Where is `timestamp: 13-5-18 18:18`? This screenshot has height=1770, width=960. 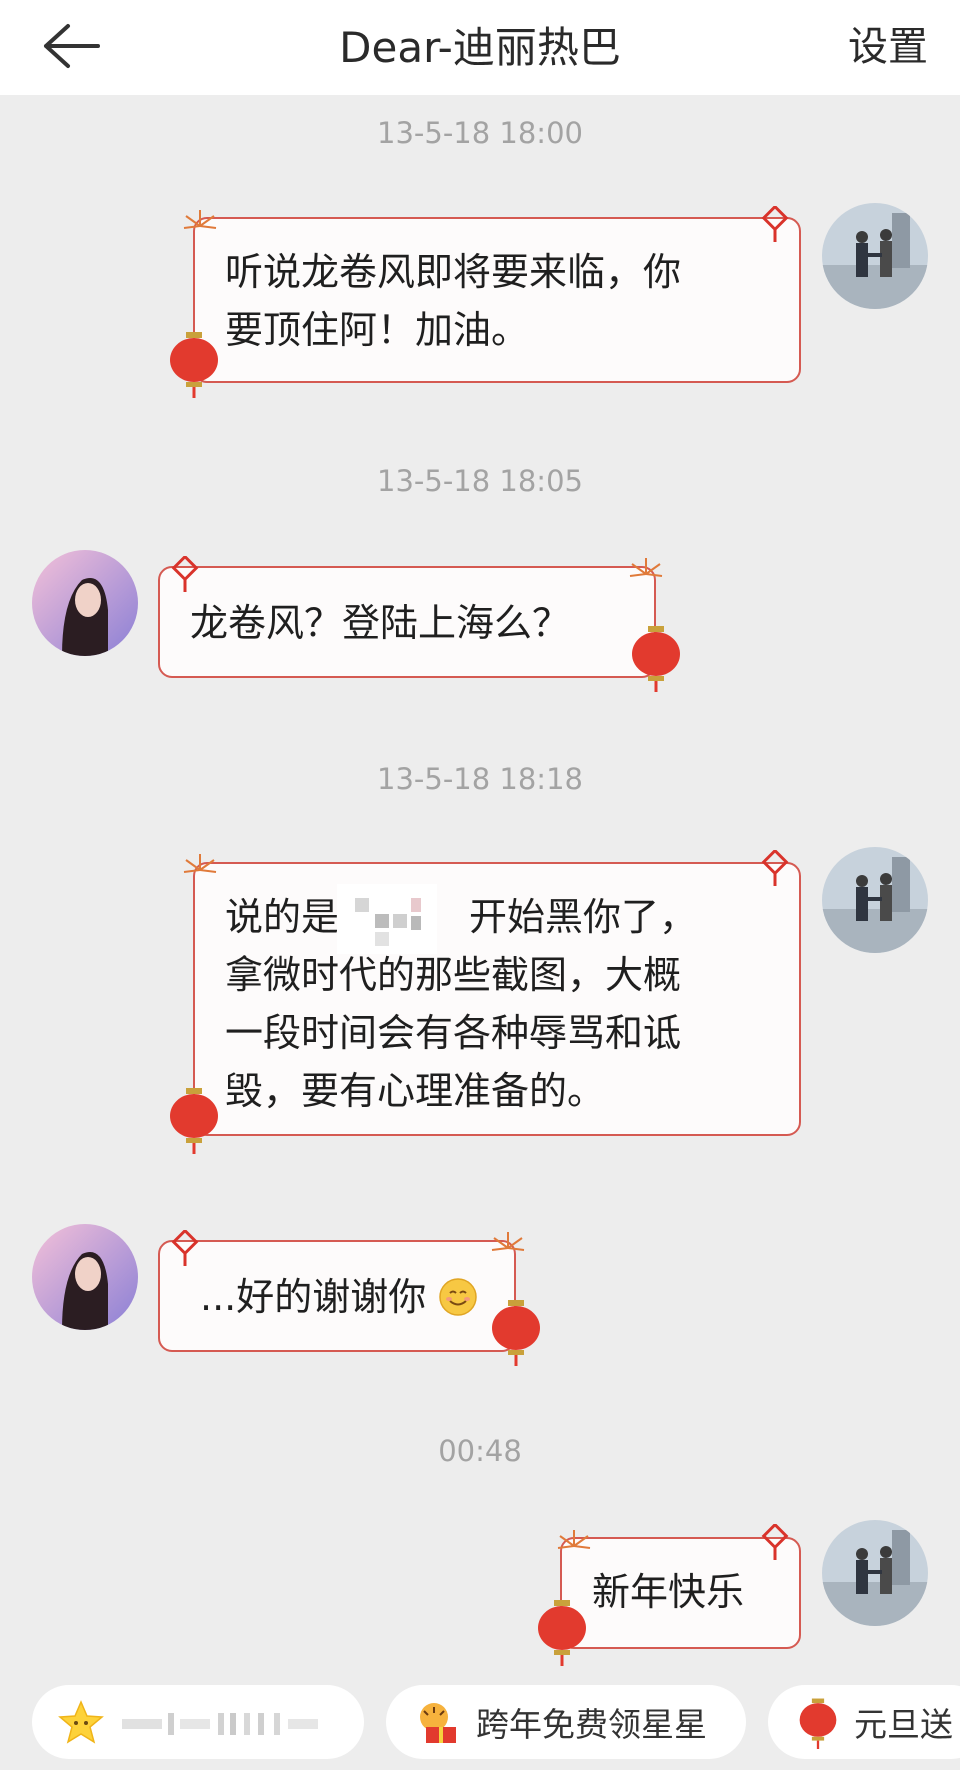 timestamp: 13-5-18 18:18 is located at coordinates (480, 779).